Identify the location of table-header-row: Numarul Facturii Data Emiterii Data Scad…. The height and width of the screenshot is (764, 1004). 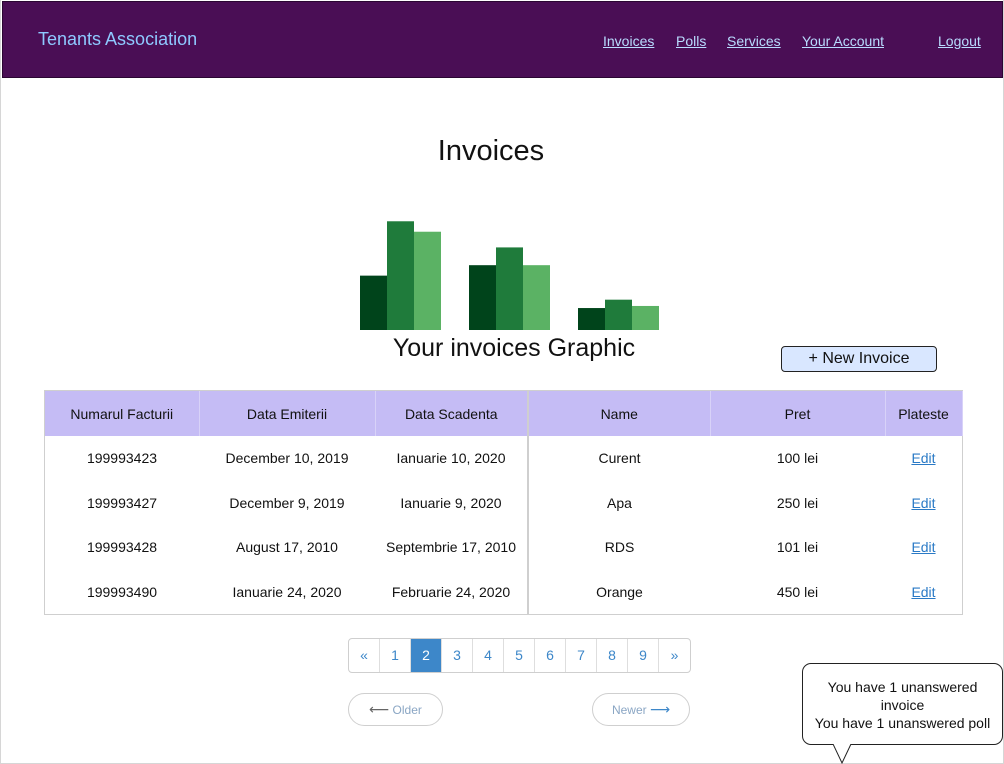
(504, 413).